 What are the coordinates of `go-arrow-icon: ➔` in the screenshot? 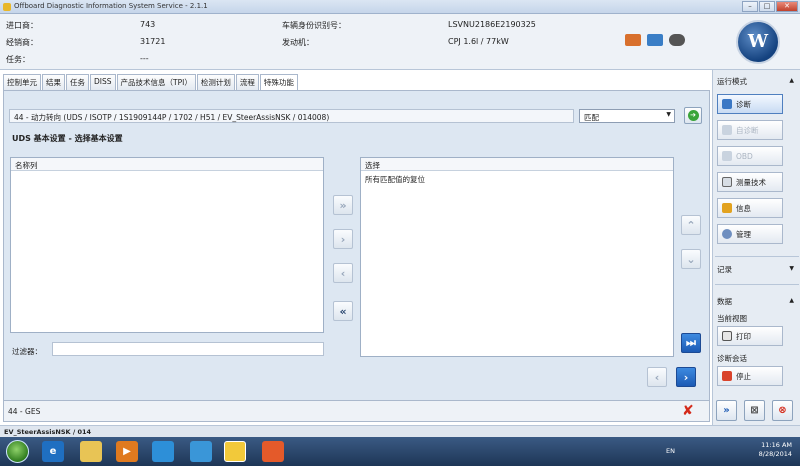 It's located at (693, 115).